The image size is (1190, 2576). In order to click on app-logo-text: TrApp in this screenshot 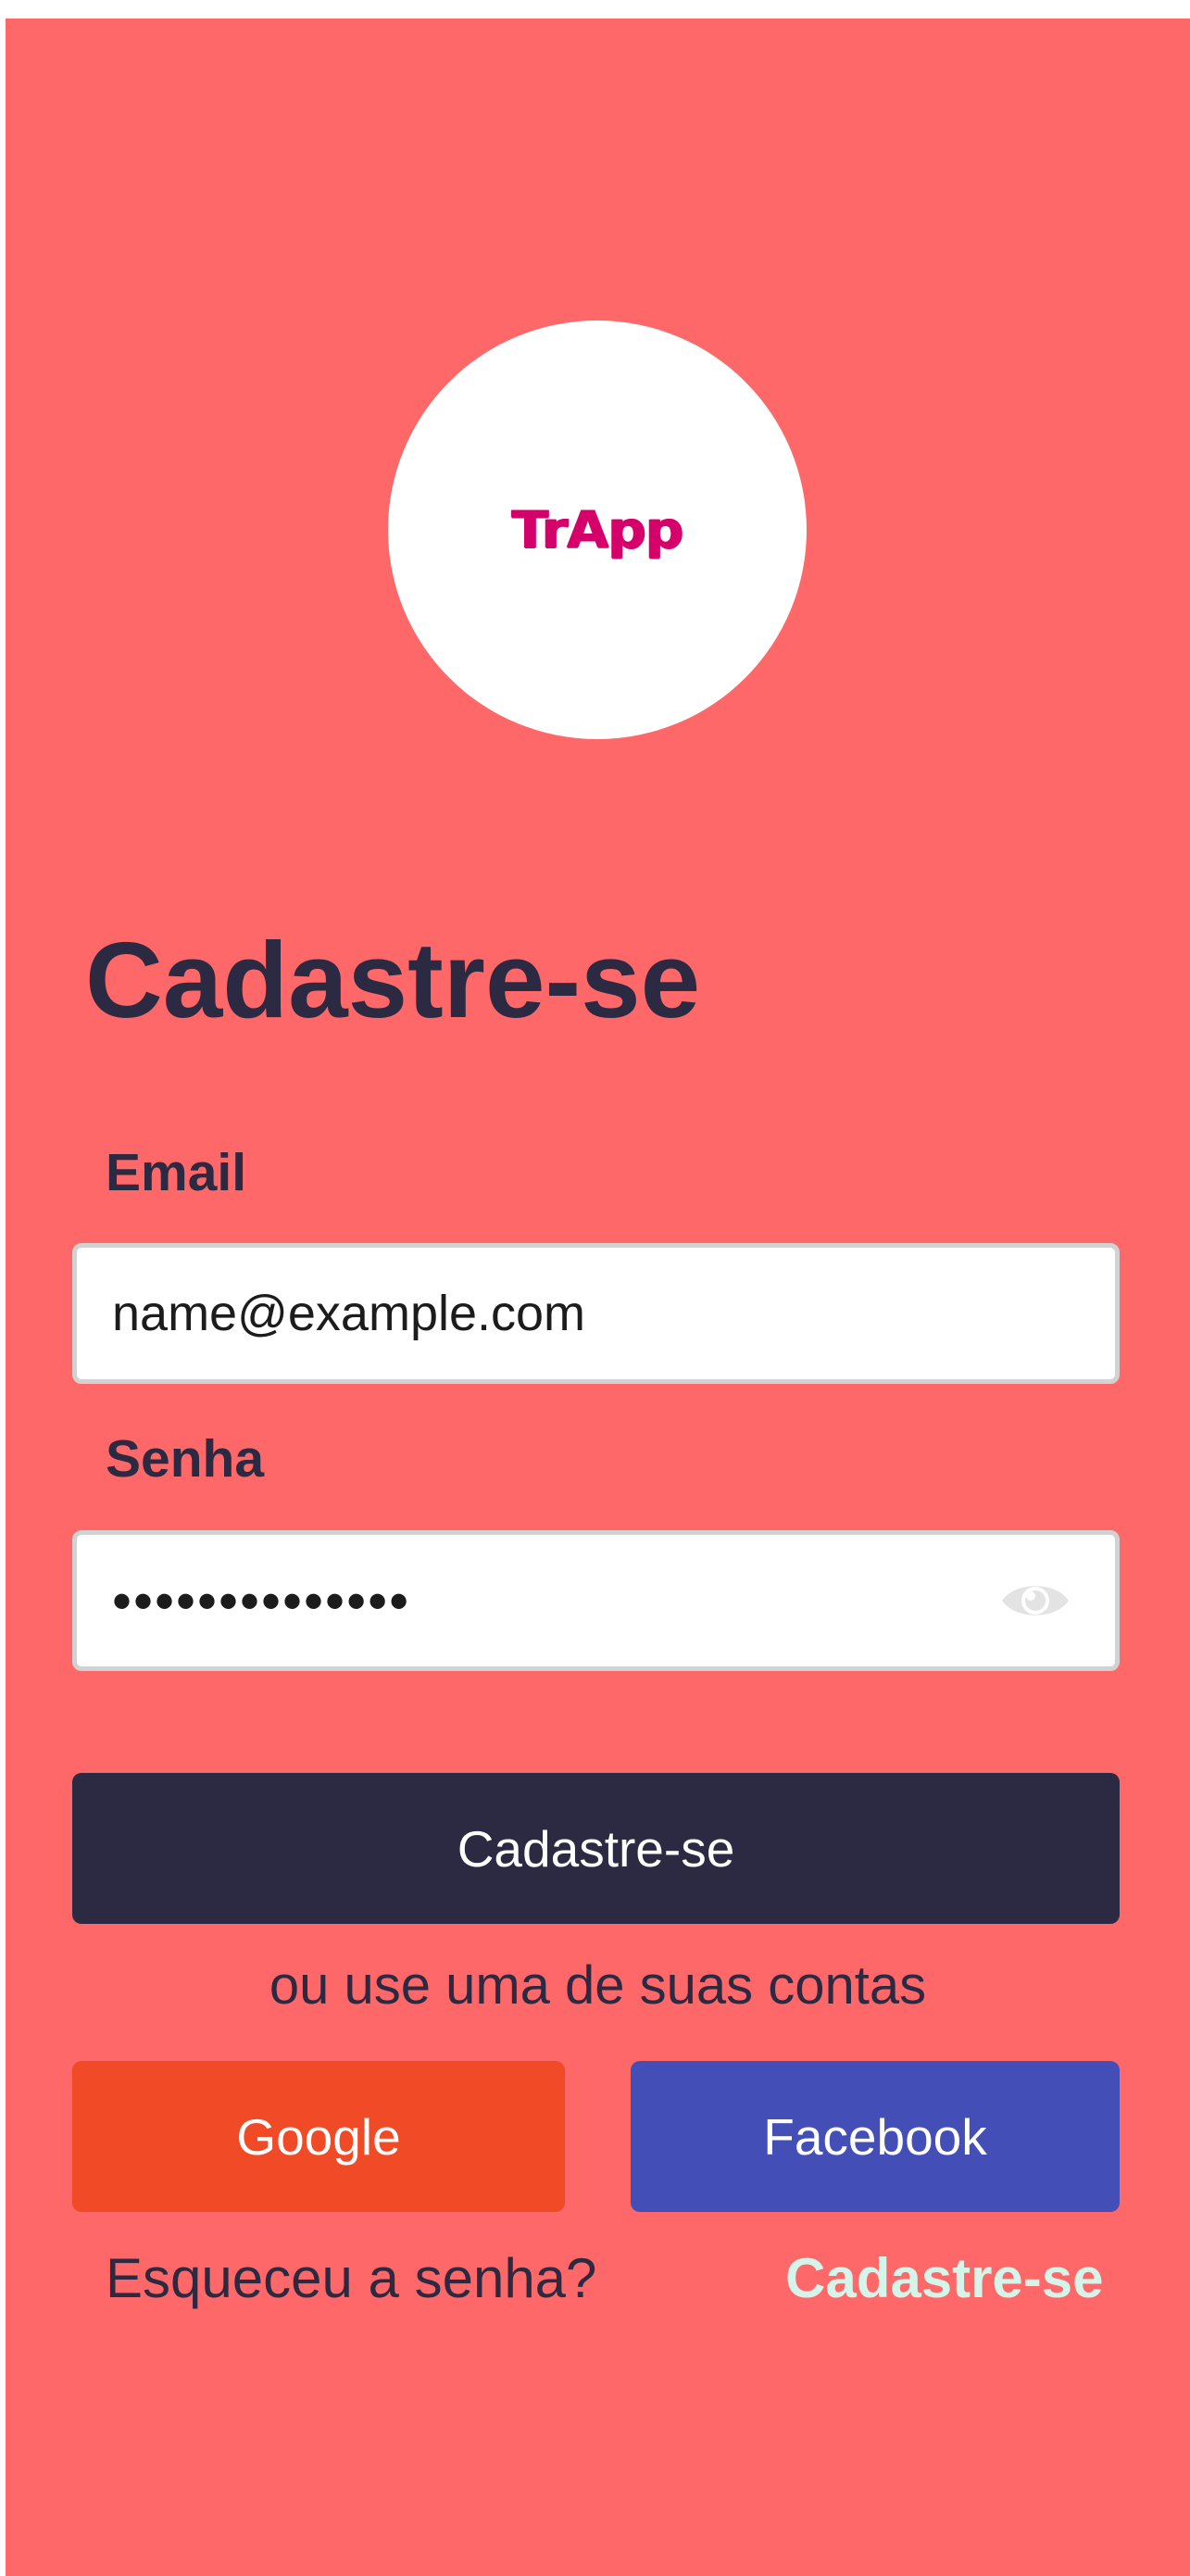, I will do `click(597, 529)`.